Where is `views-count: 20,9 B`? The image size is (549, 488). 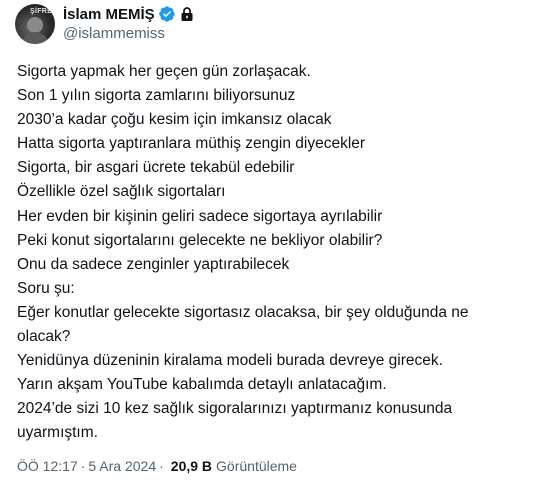
views-count: 20,9 B is located at coordinates (191, 466).